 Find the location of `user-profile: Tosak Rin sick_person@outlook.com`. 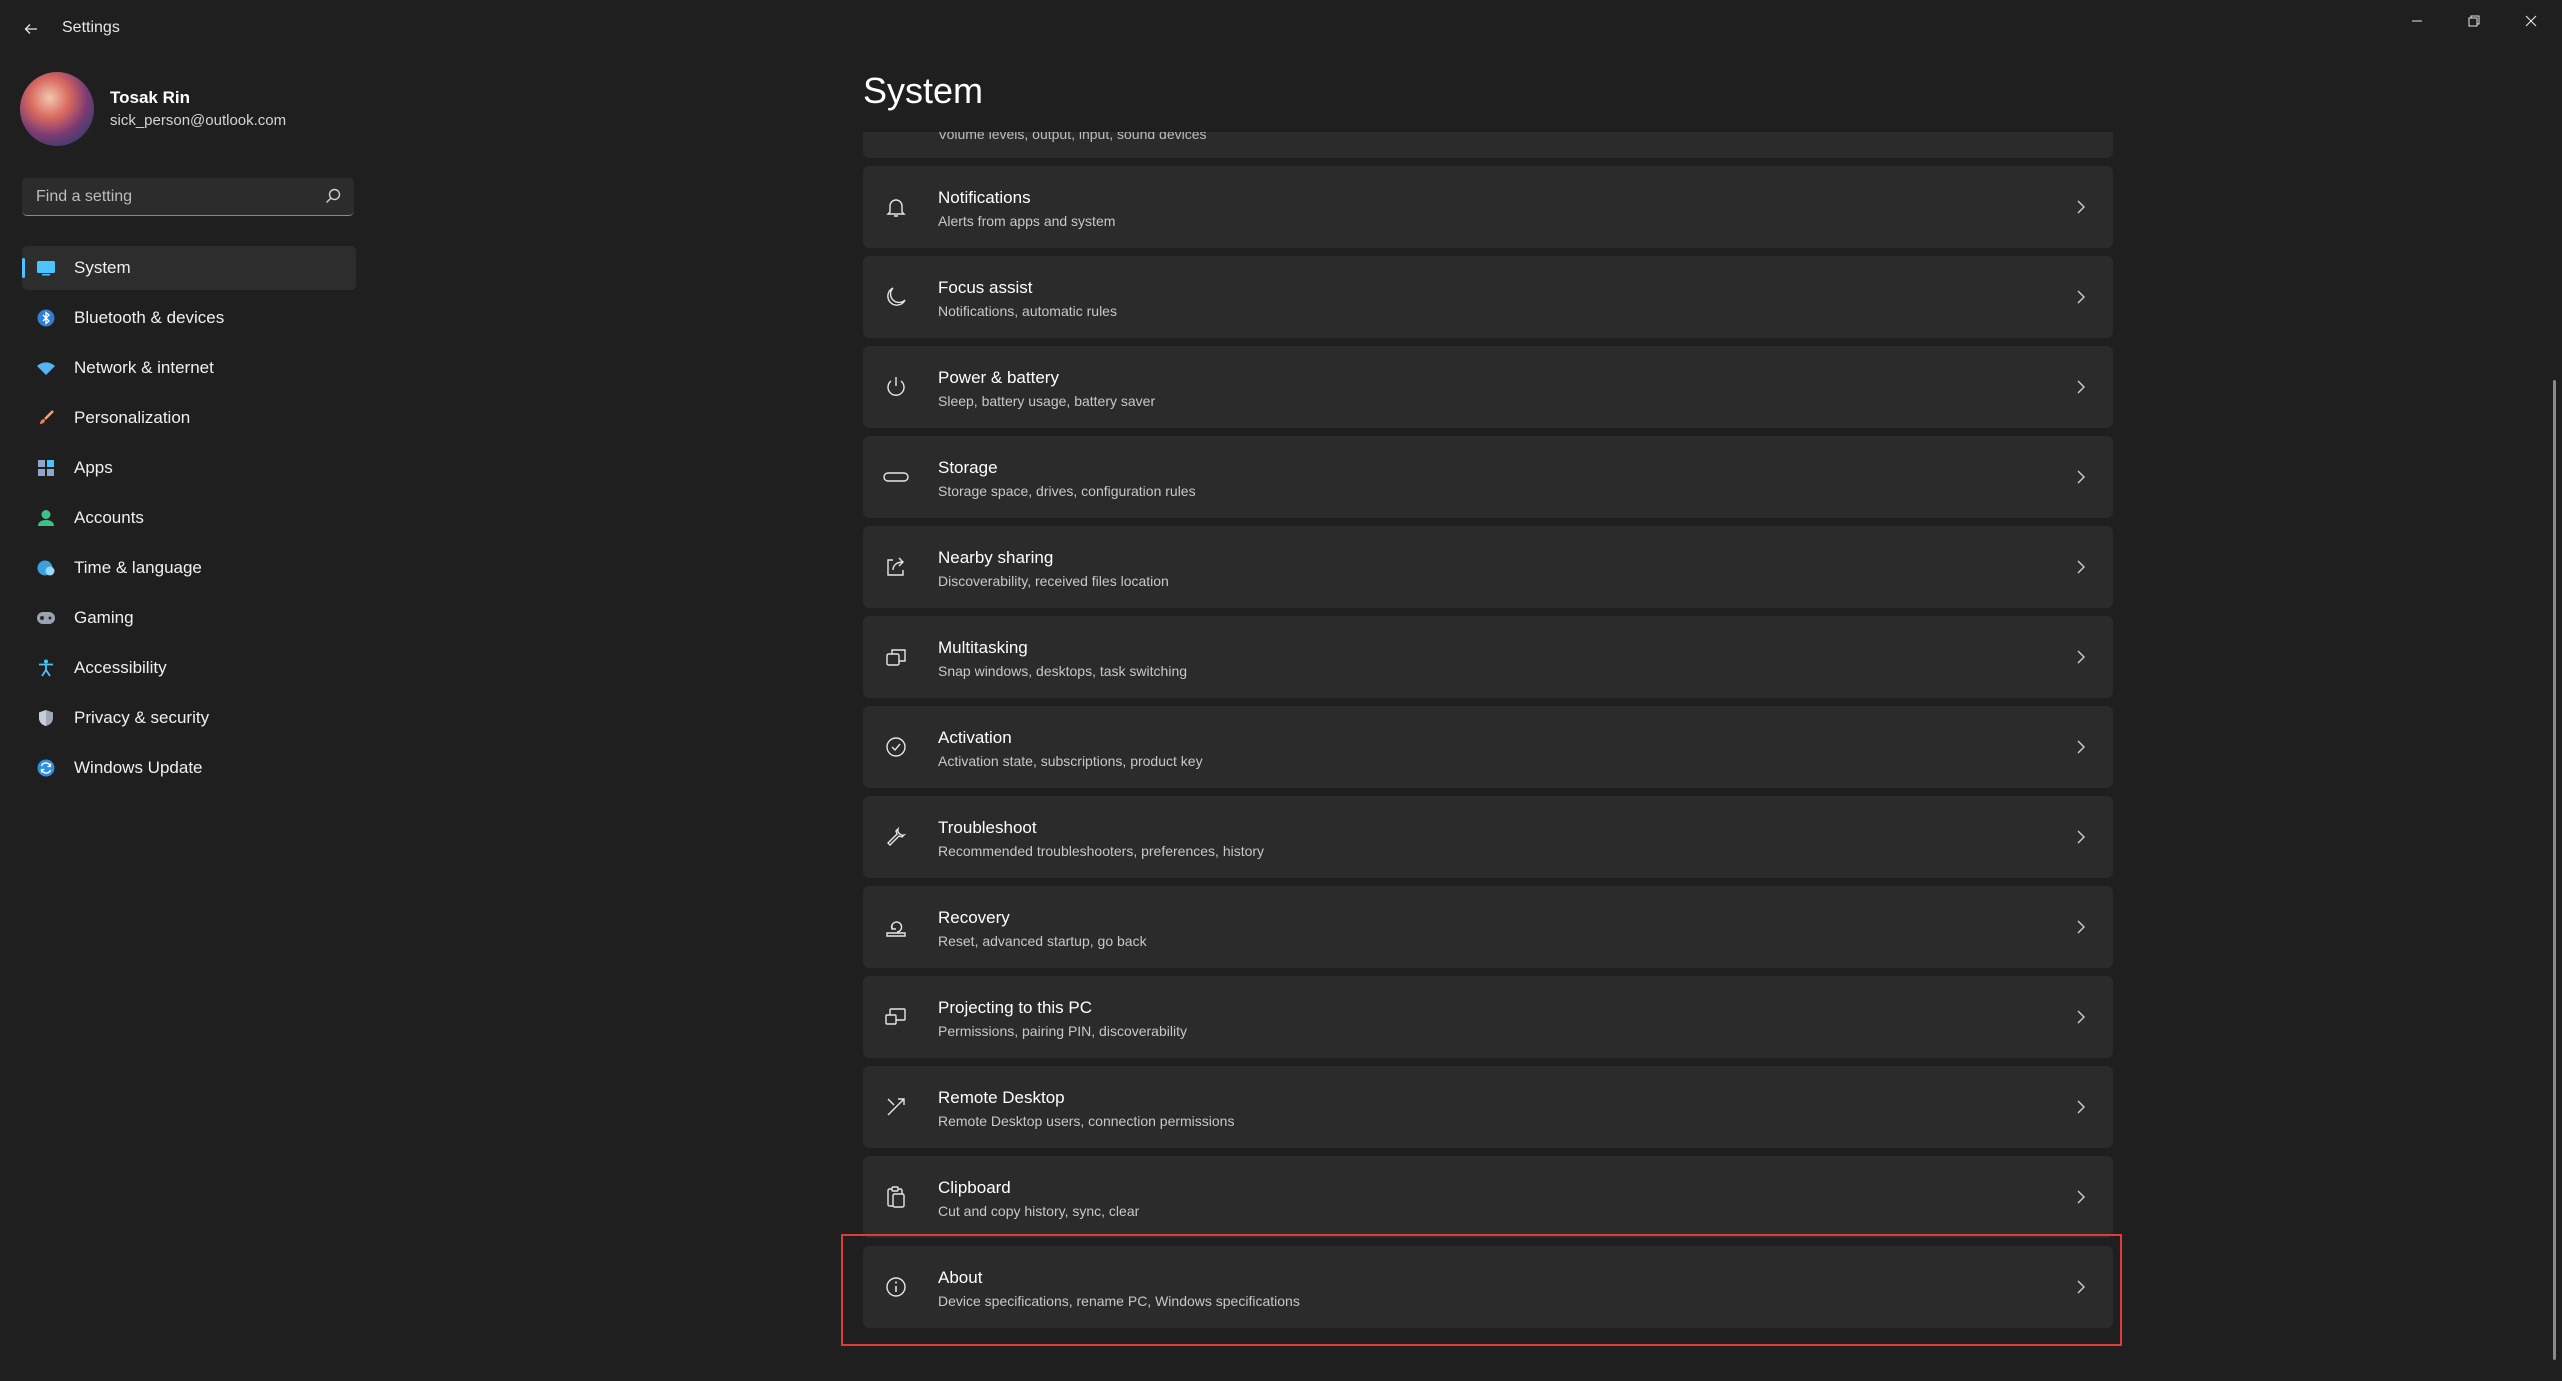

user-profile: Tosak Rin sick_person@outlook.com is located at coordinates (190, 109).